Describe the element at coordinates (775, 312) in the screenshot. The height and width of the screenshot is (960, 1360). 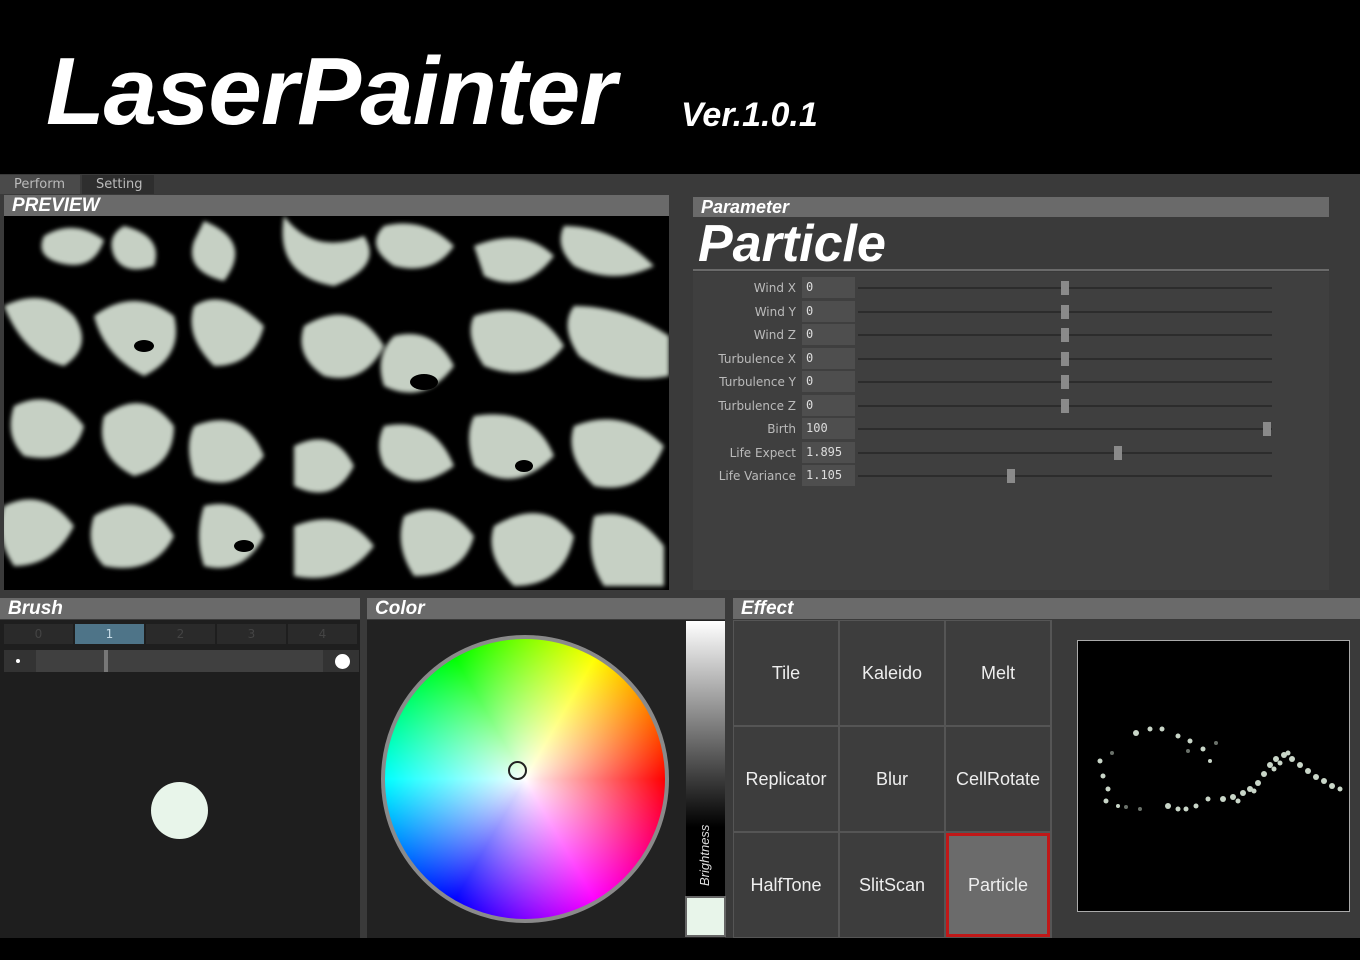
I see `param-label: Wind Y` at that location.